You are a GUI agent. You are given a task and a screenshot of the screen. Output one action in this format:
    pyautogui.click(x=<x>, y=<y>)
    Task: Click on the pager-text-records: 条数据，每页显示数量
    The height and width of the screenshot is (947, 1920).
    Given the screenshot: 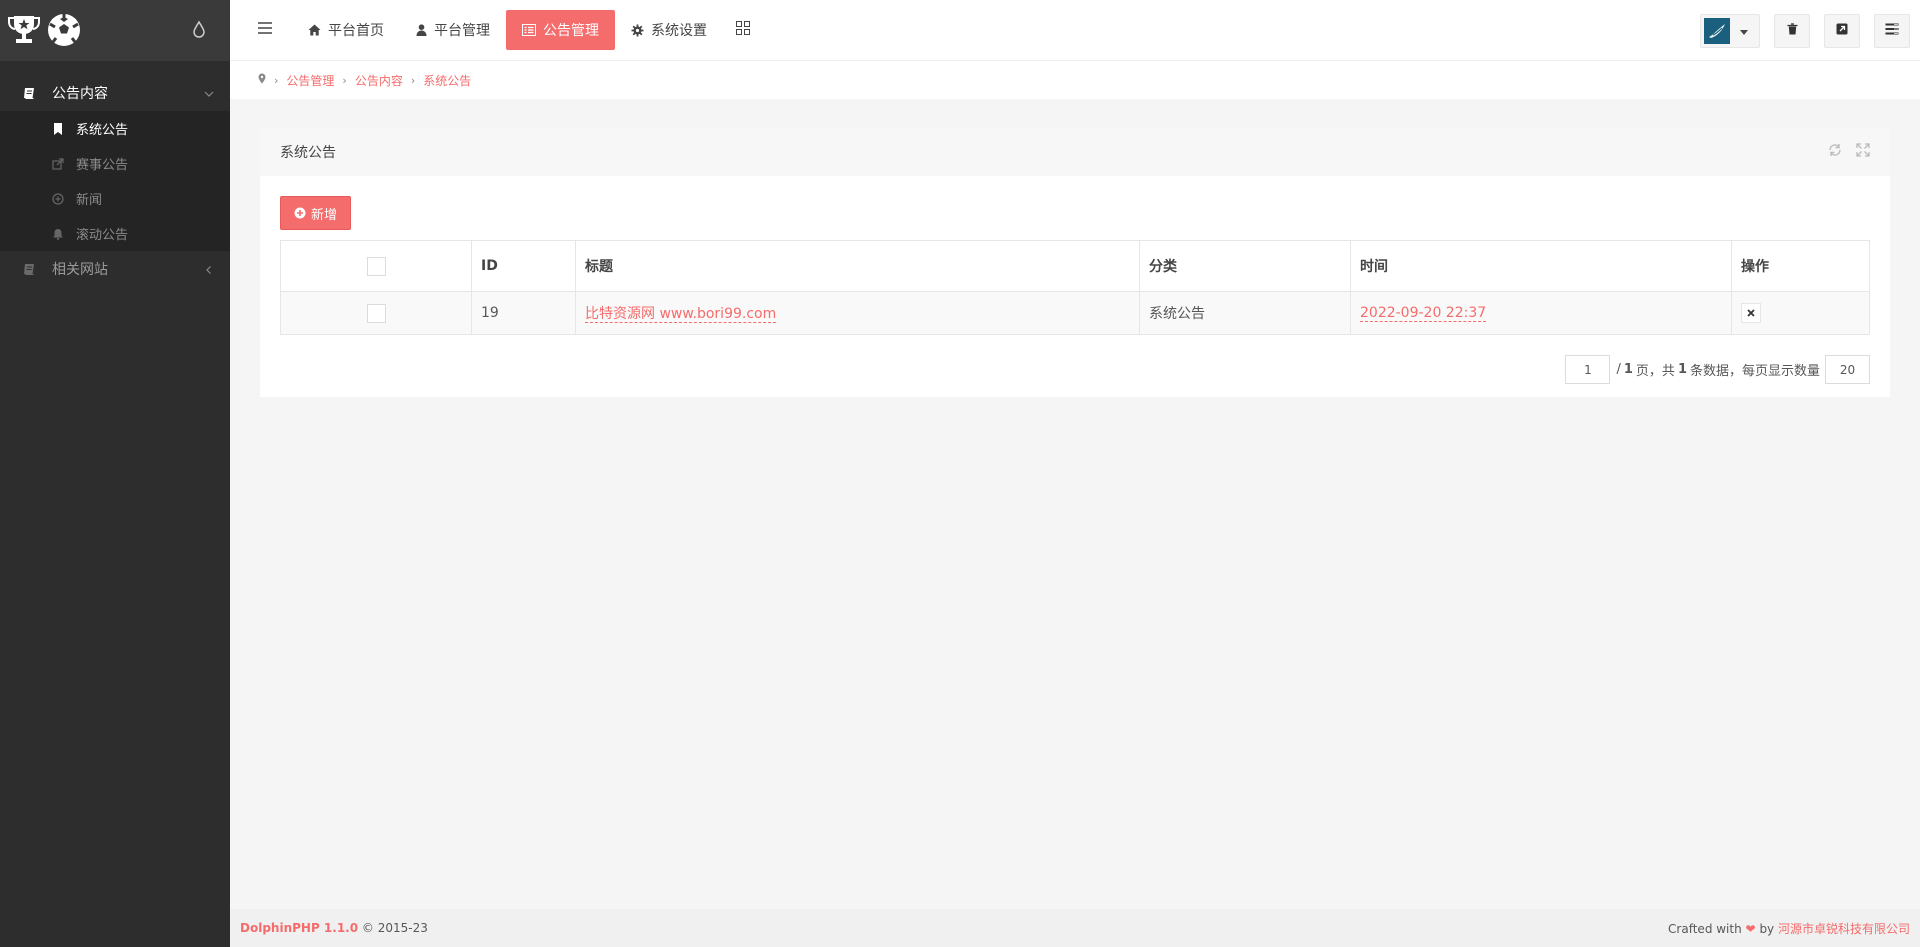 What is the action you would take?
    pyautogui.click(x=1754, y=371)
    